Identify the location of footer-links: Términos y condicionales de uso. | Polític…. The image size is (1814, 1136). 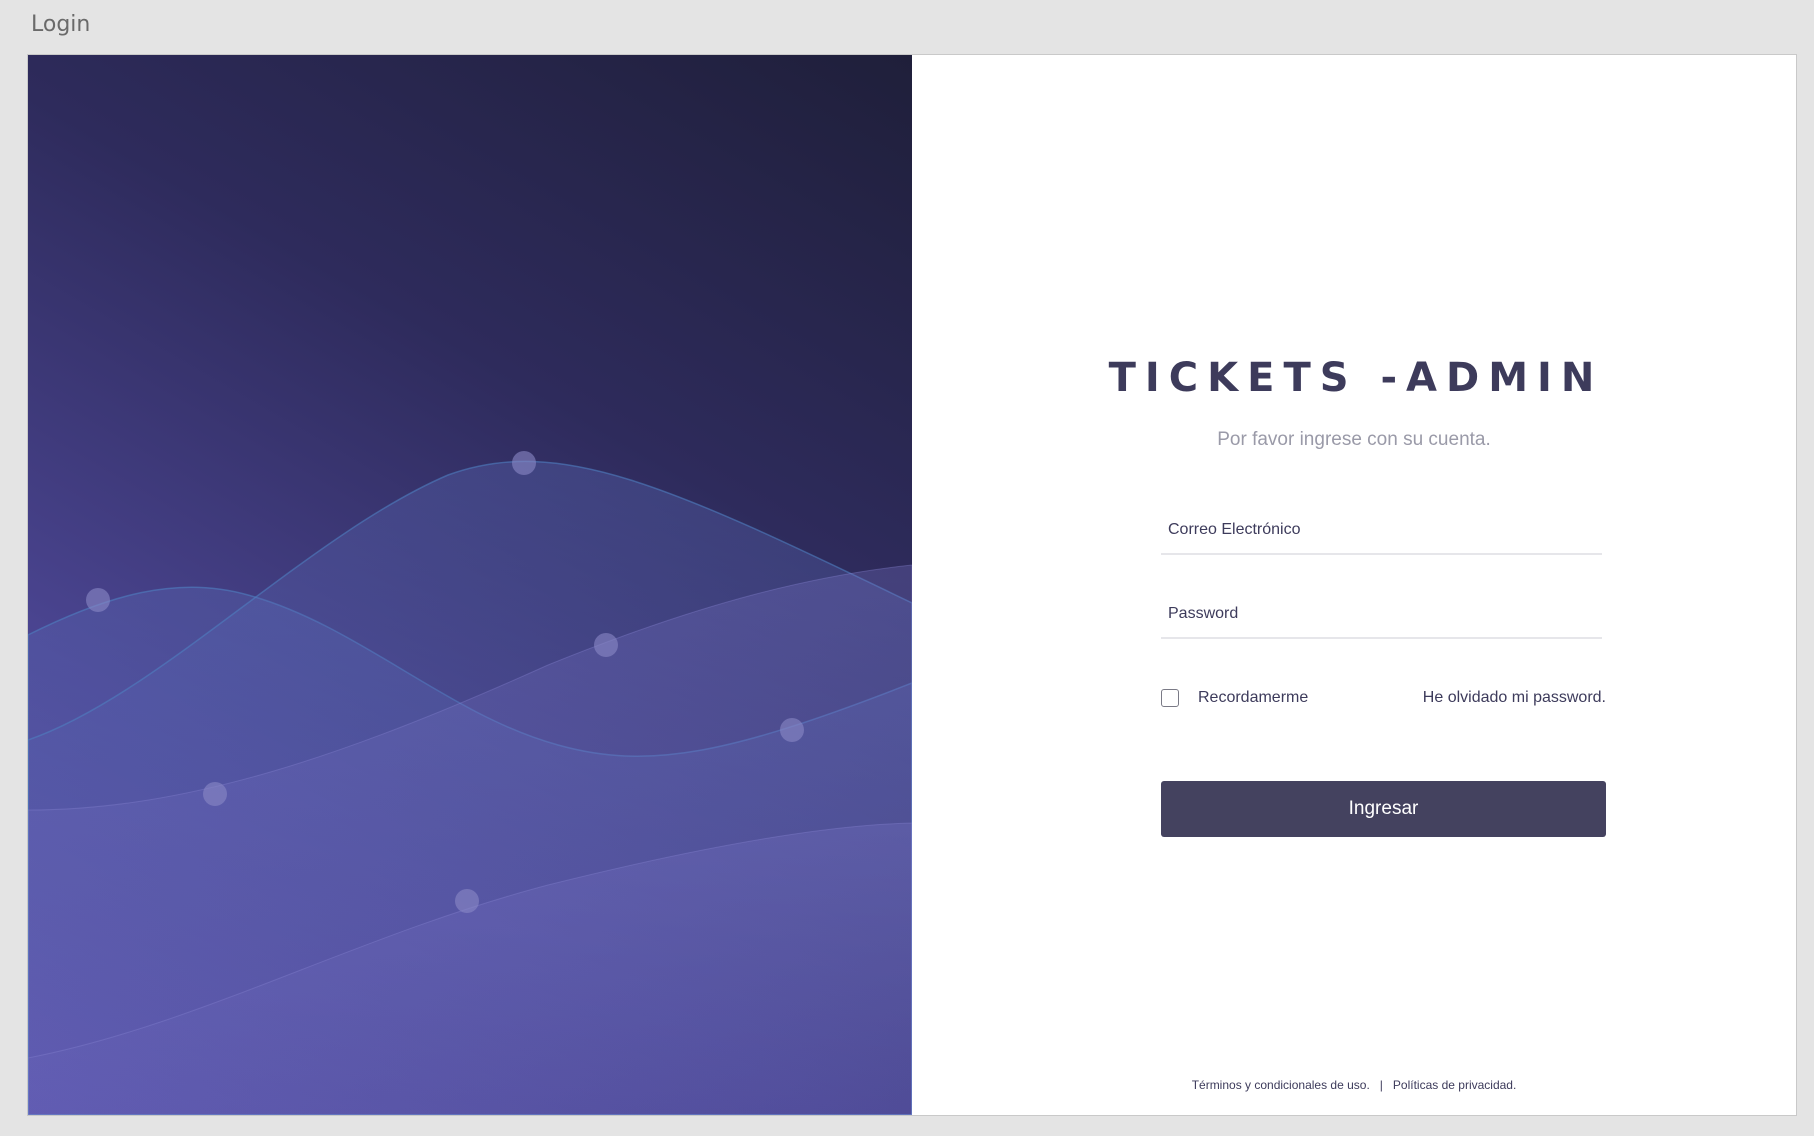
(1354, 1085).